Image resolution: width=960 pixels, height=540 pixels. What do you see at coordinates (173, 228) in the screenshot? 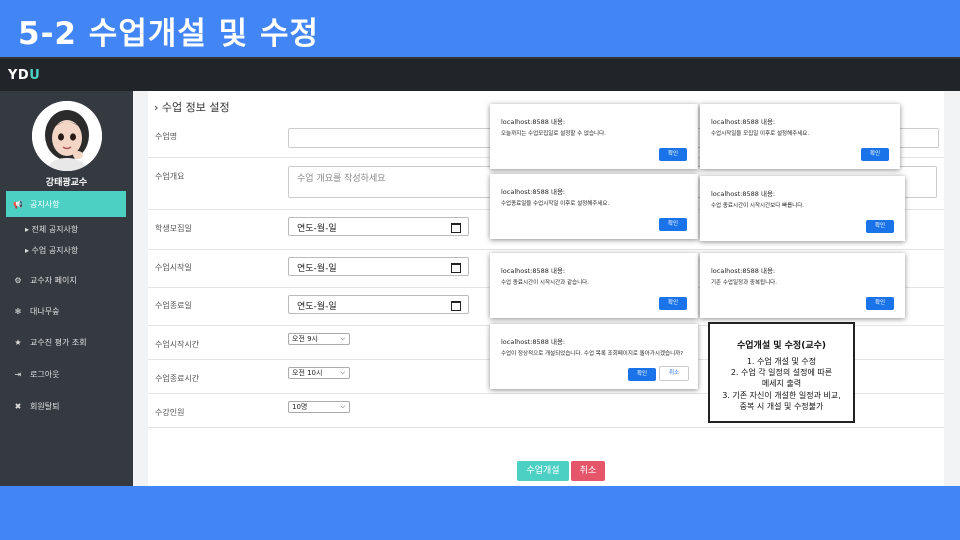
I see `label-recruit-date: 학생모집일` at bounding box center [173, 228].